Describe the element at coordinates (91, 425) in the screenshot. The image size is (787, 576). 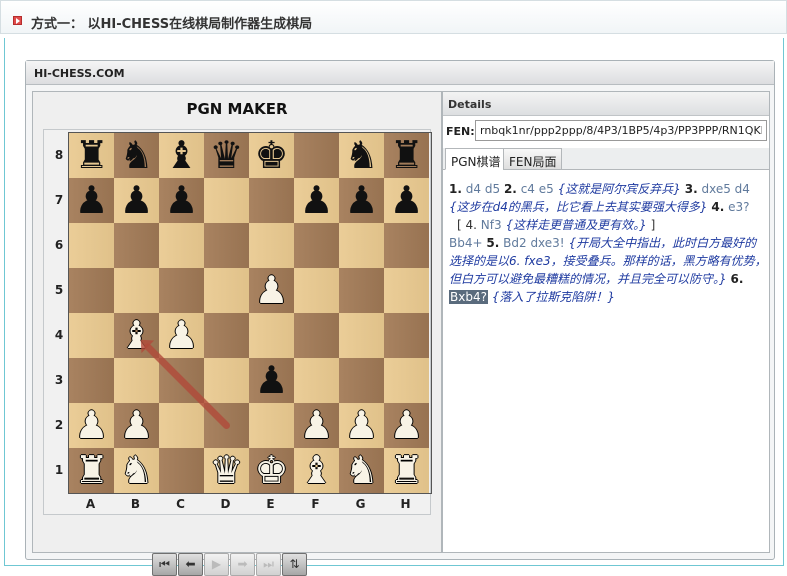
I see `white-pawn-a2-icon: ♟` at that location.